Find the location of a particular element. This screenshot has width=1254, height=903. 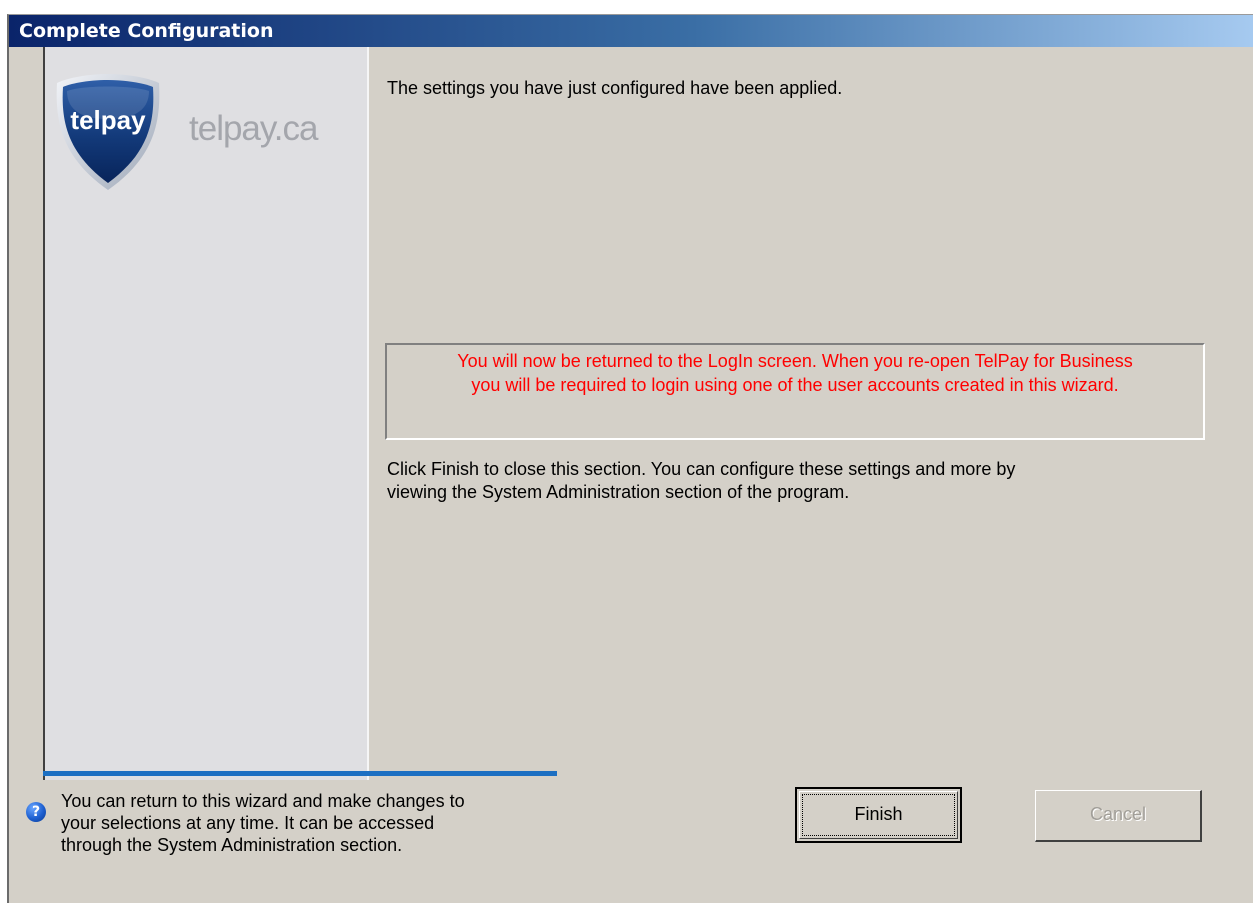

shield-logo-icon: telpay is located at coordinates (108, 132).